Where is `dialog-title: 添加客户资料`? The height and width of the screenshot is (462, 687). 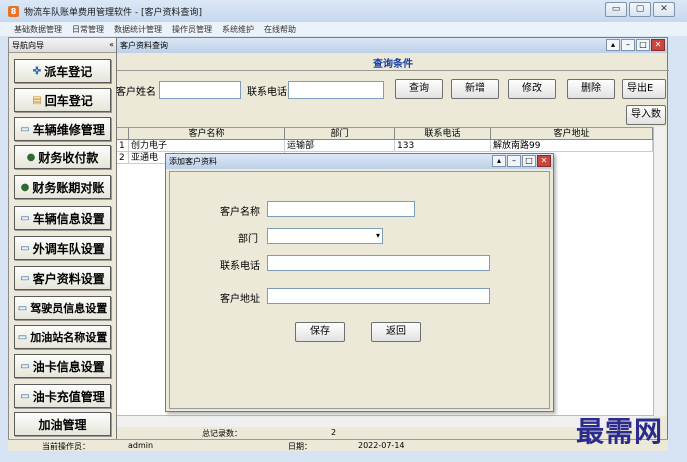
dialog-title: 添加客户资料 is located at coordinates (193, 161).